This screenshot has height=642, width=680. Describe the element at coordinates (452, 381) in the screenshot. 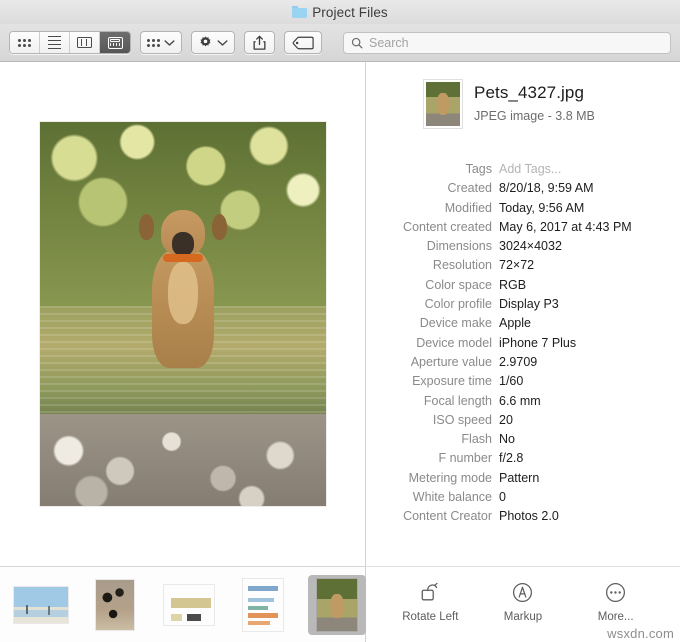

I see `attribute-label: Exposure time` at that location.